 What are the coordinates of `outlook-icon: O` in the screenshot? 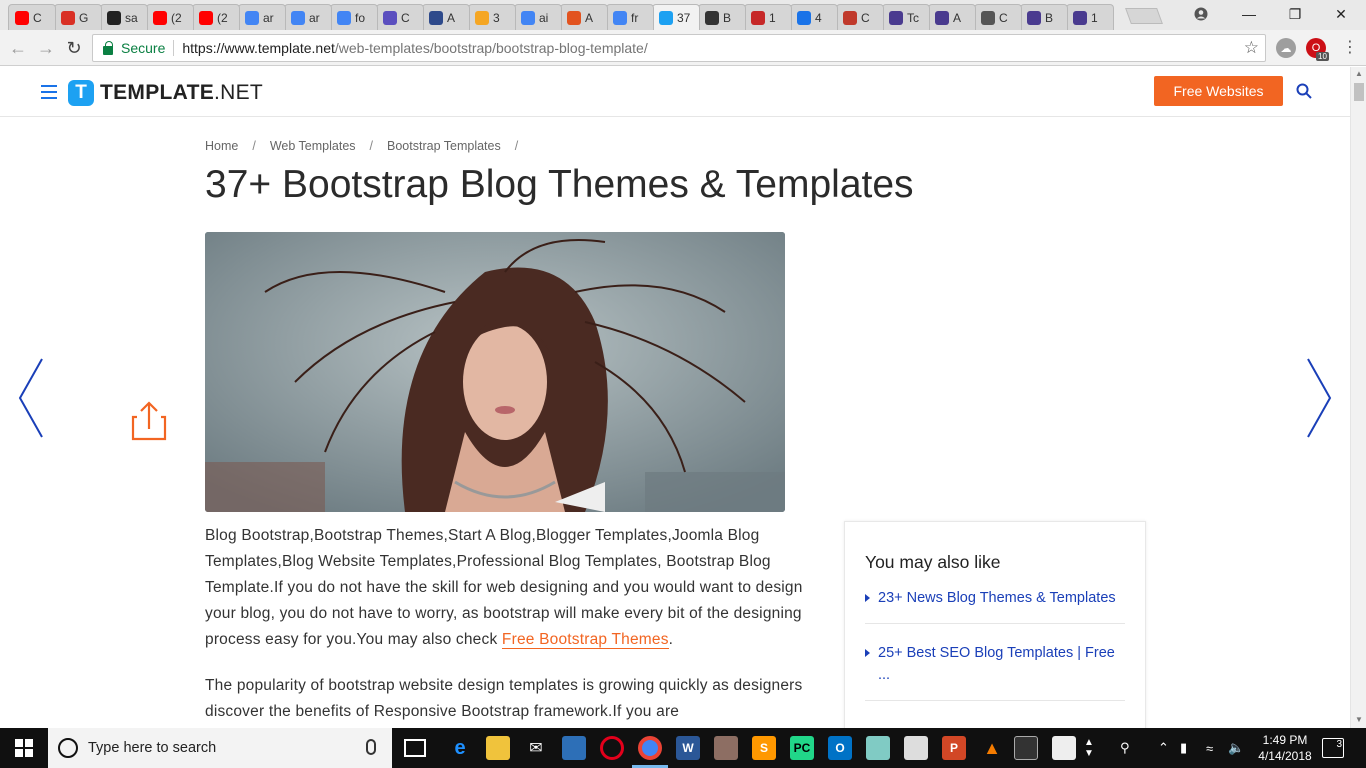 It's located at (840, 748).